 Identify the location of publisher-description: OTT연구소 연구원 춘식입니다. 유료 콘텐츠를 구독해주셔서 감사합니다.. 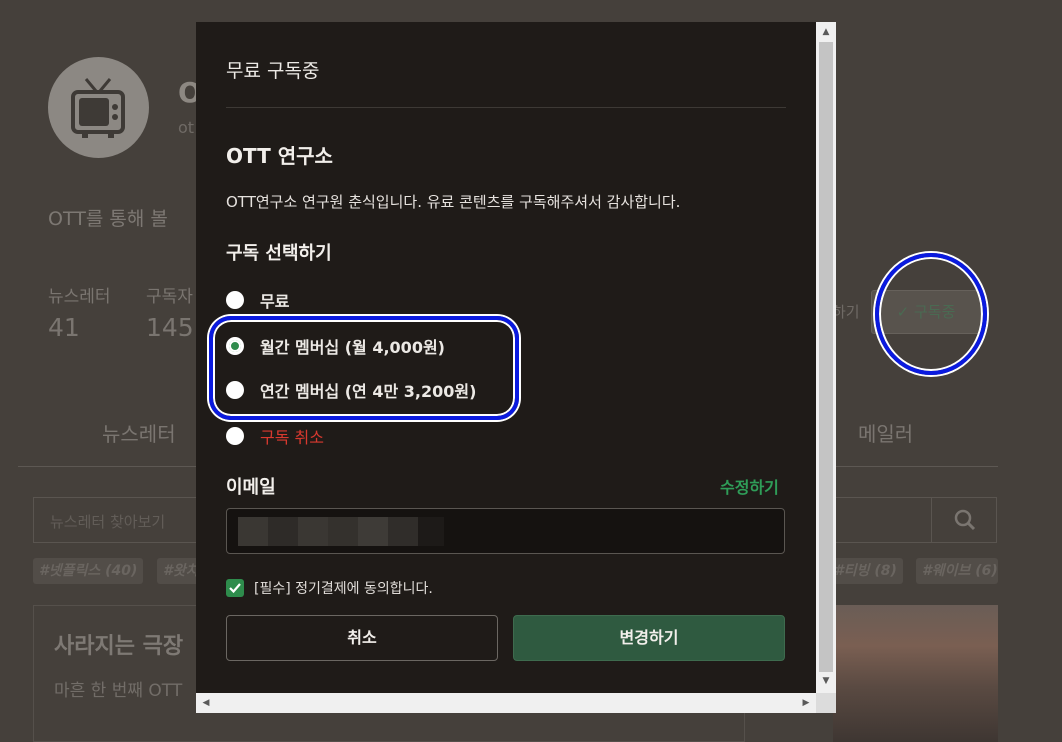
(453, 202).